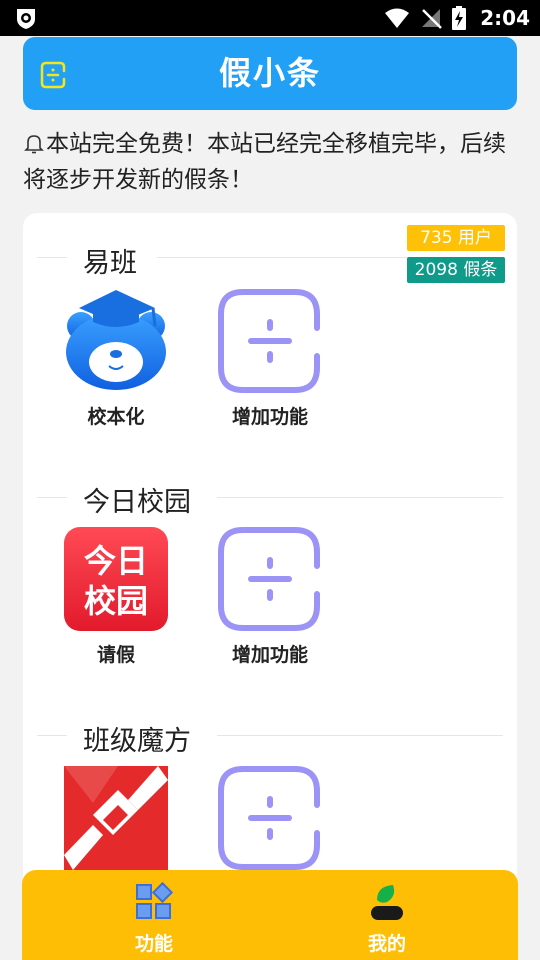 The image size is (540, 960). Describe the element at coordinates (153, 944) in the screenshot. I see `nav-label: 功能` at that location.